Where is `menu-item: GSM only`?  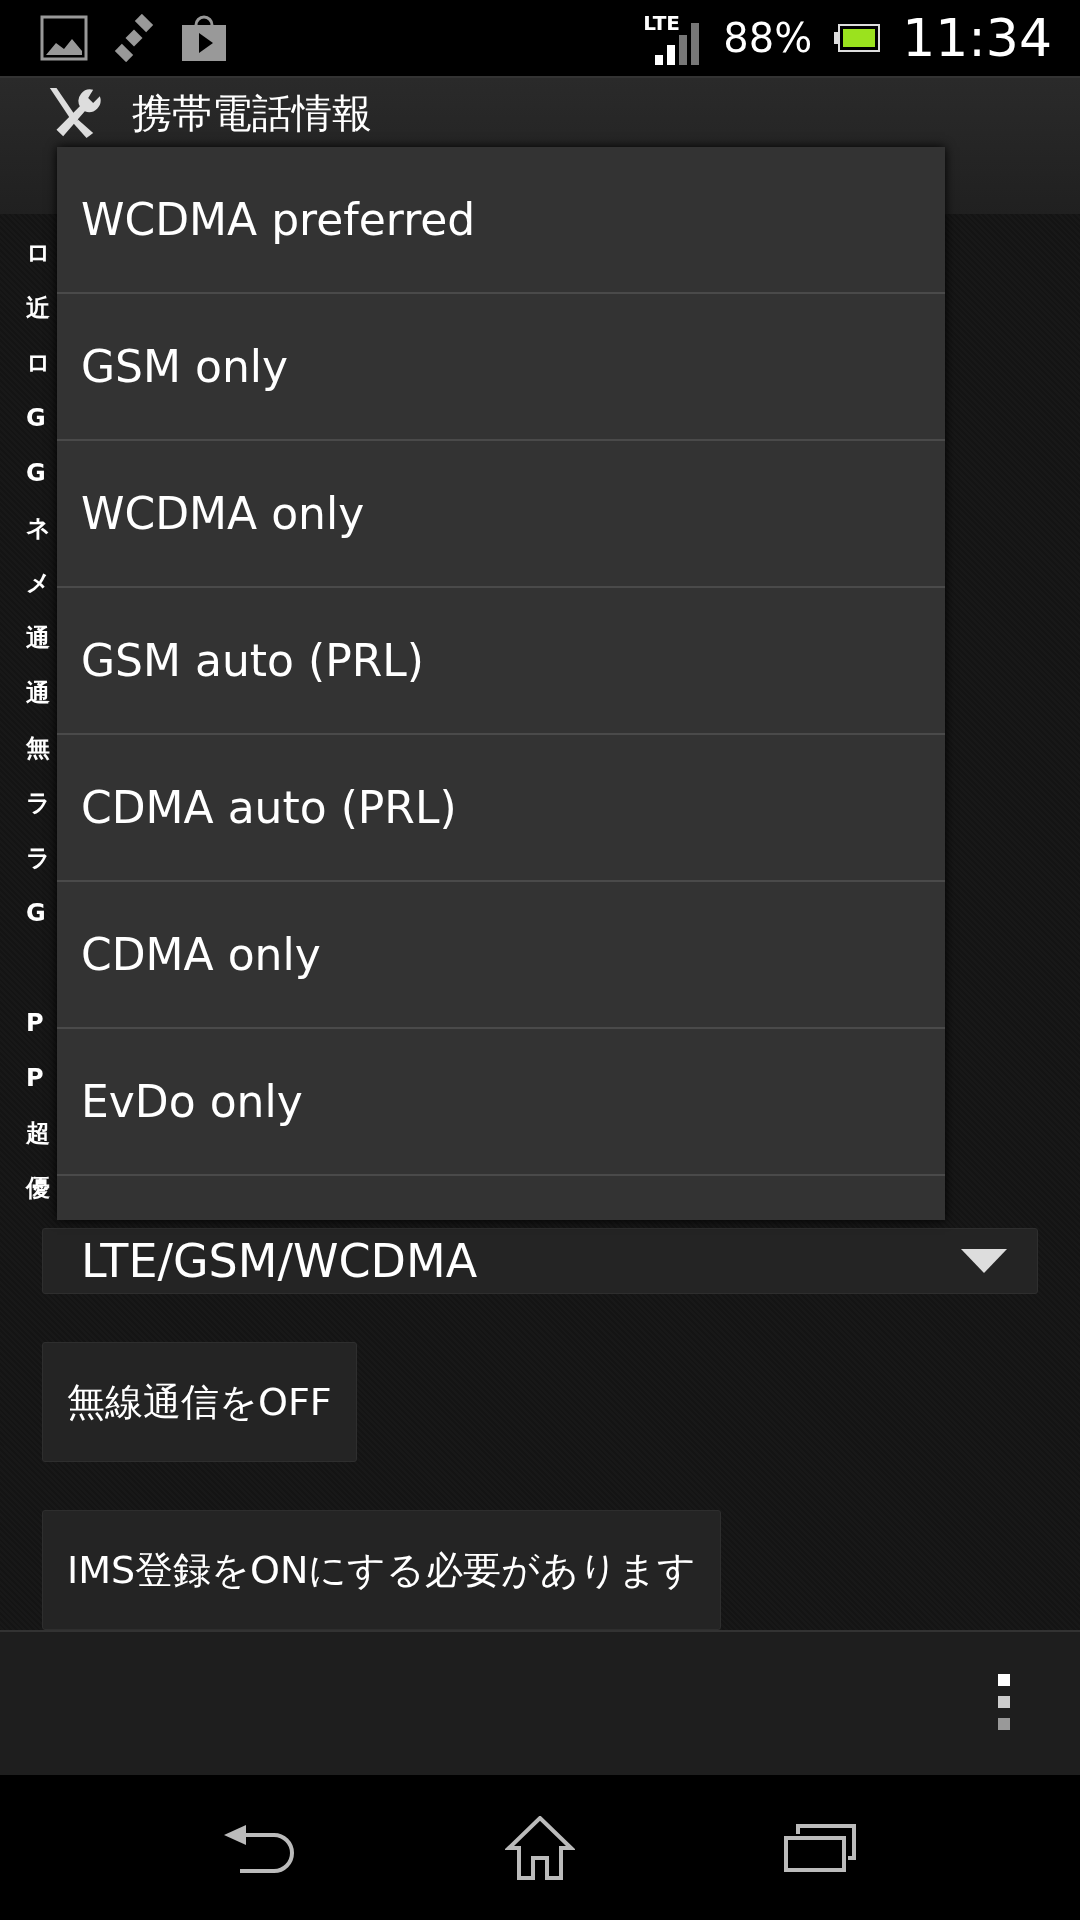 menu-item: GSM only is located at coordinates (501, 367).